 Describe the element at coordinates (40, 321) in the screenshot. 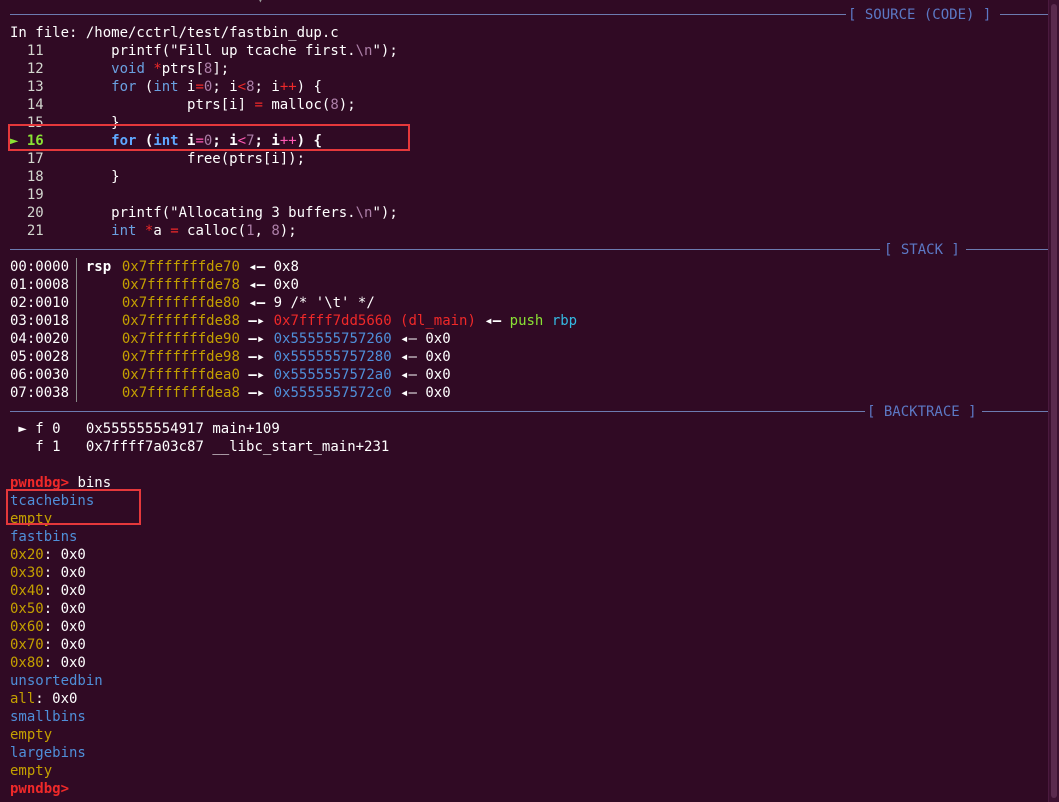

I see `stack-offset: 03:0018` at that location.